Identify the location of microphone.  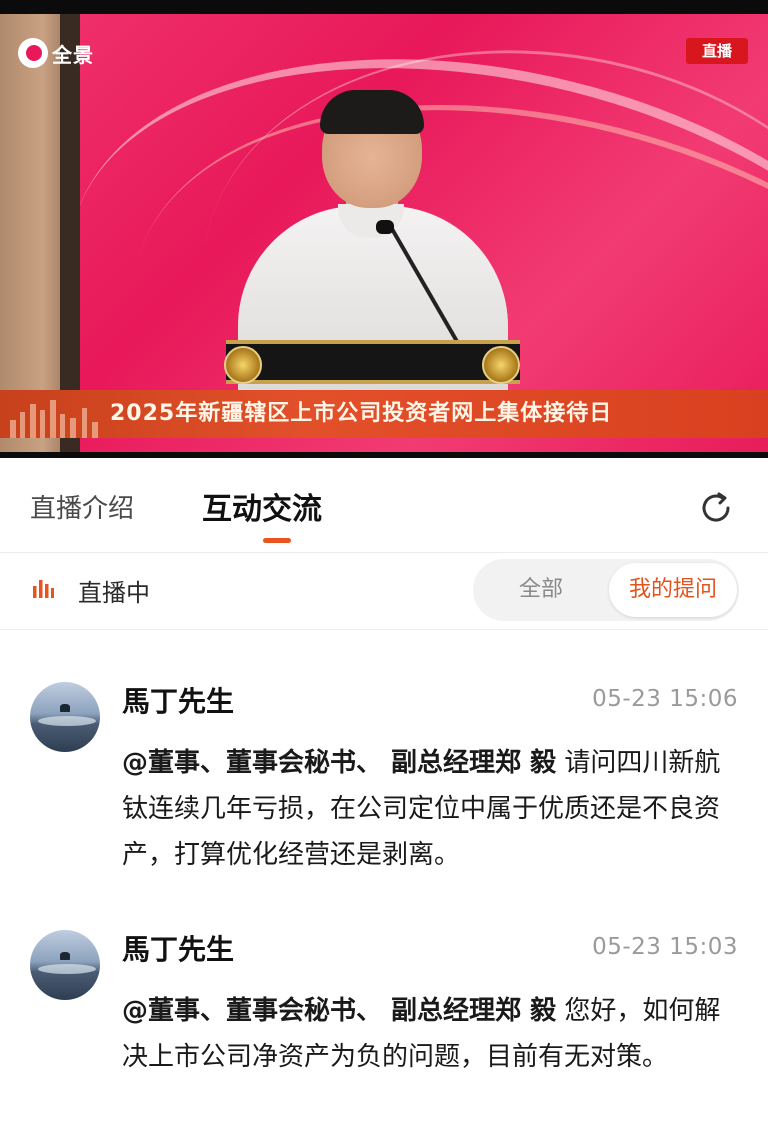
(385, 227).